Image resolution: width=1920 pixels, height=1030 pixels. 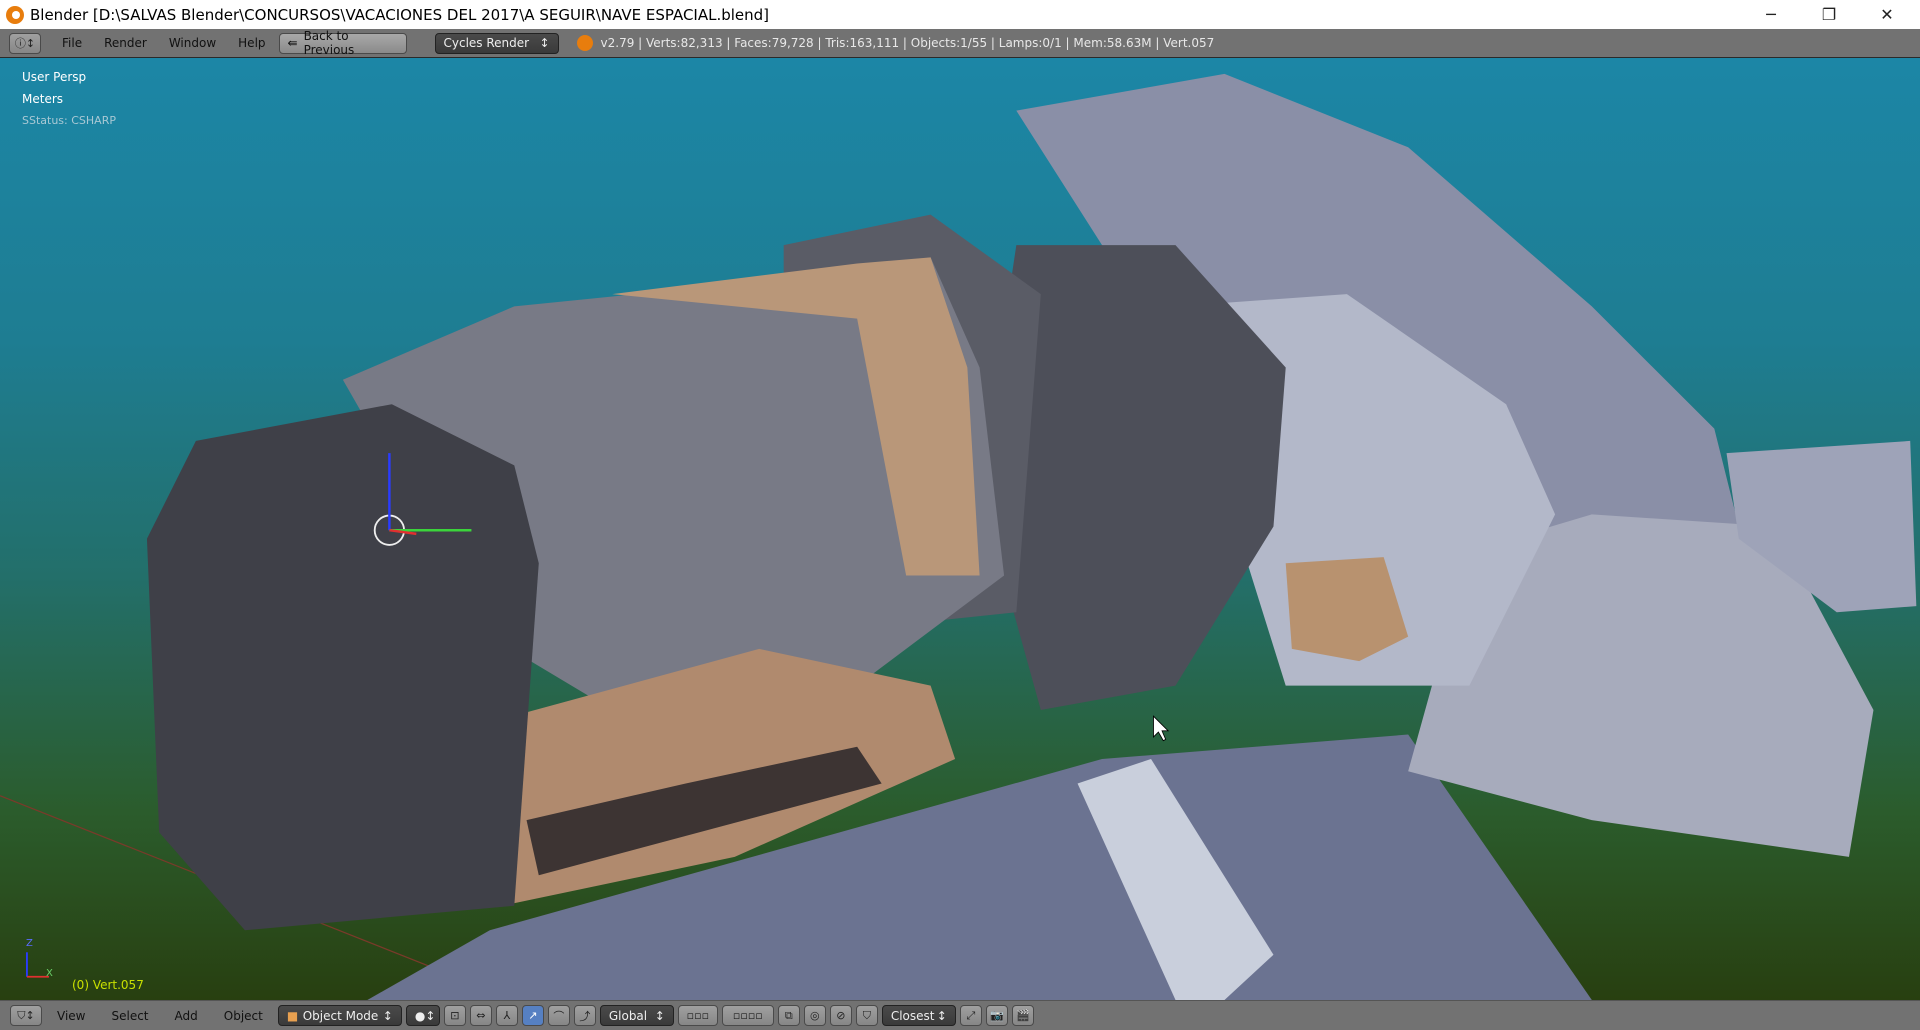 What do you see at coordinates (1887, 14) in the screenshot?
I see `close-button: ✕` at bounding box center [1887, 14].